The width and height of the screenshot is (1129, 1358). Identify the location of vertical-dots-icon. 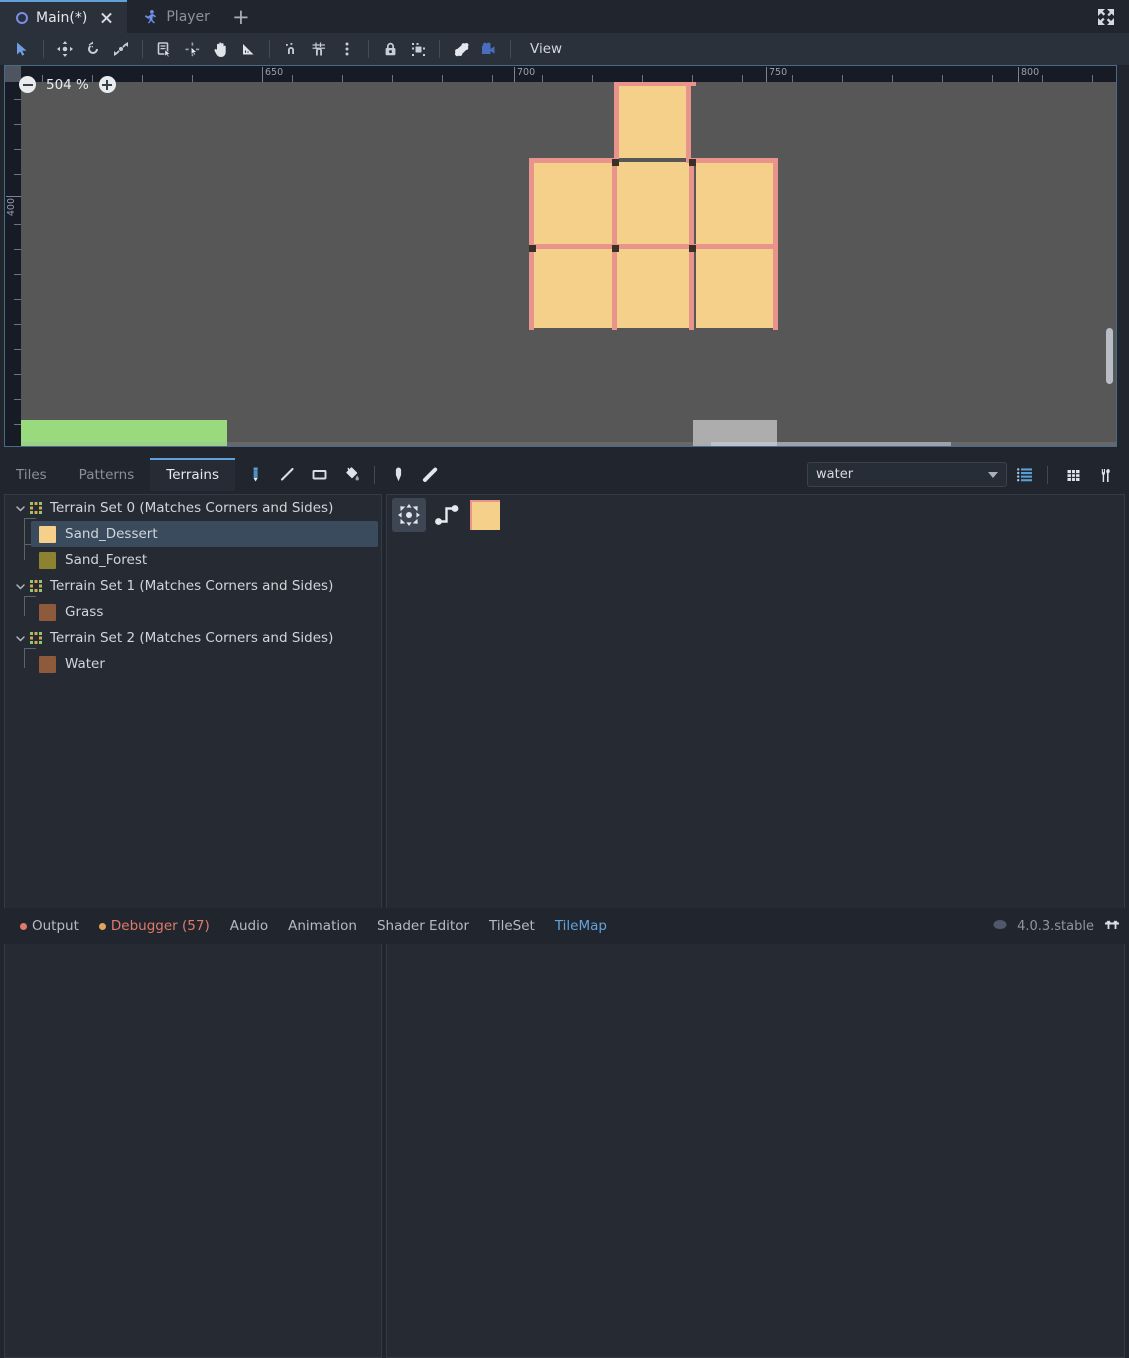
(347, 49).